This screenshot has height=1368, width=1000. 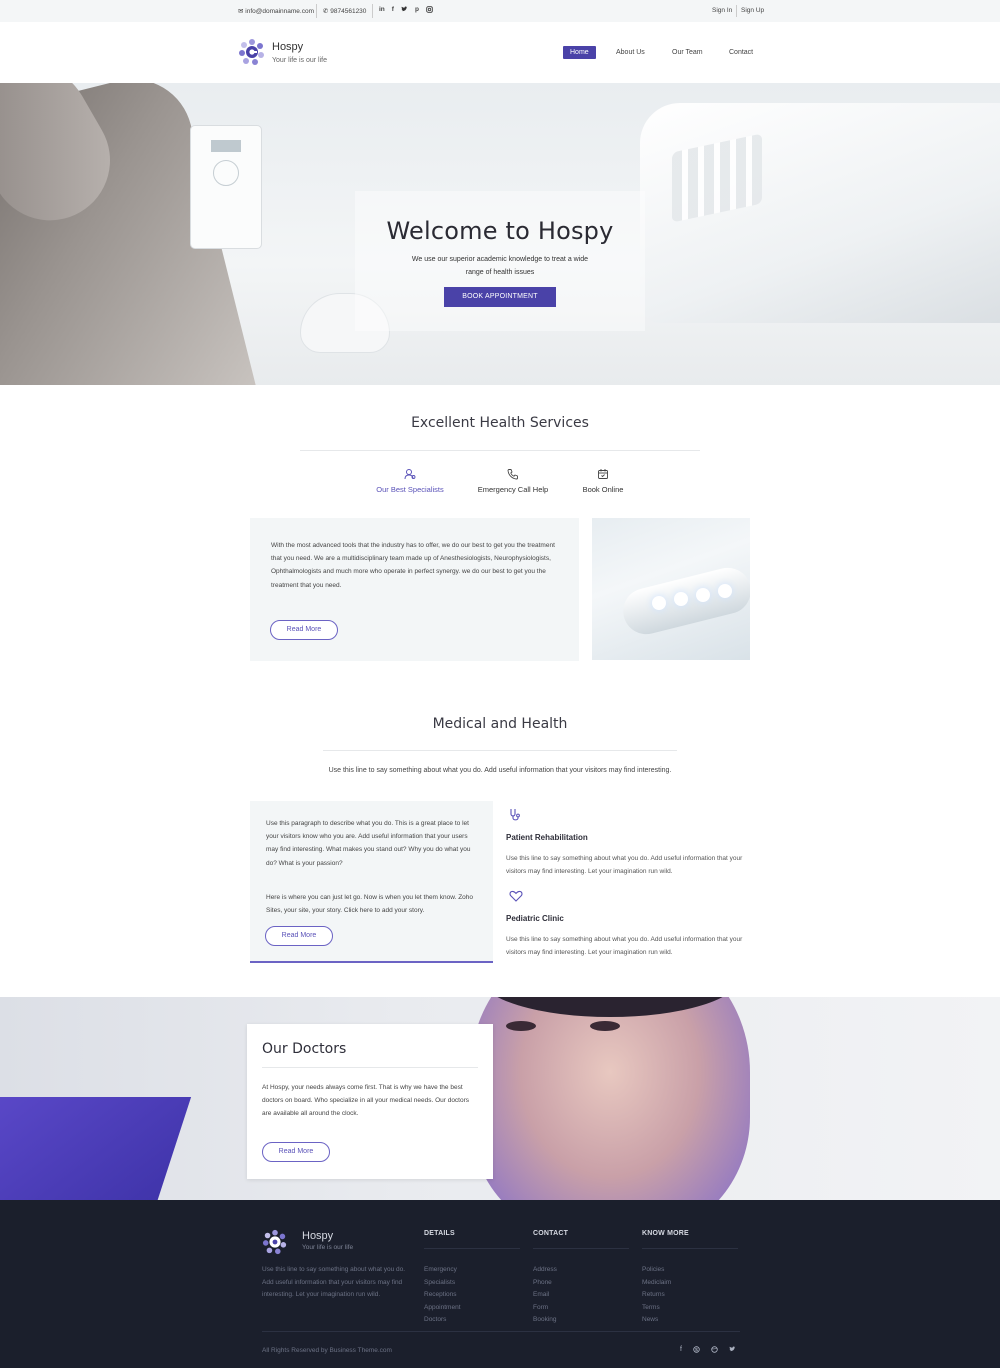 I want to click on linkedin-icon: in, so click(x=382, y=10).